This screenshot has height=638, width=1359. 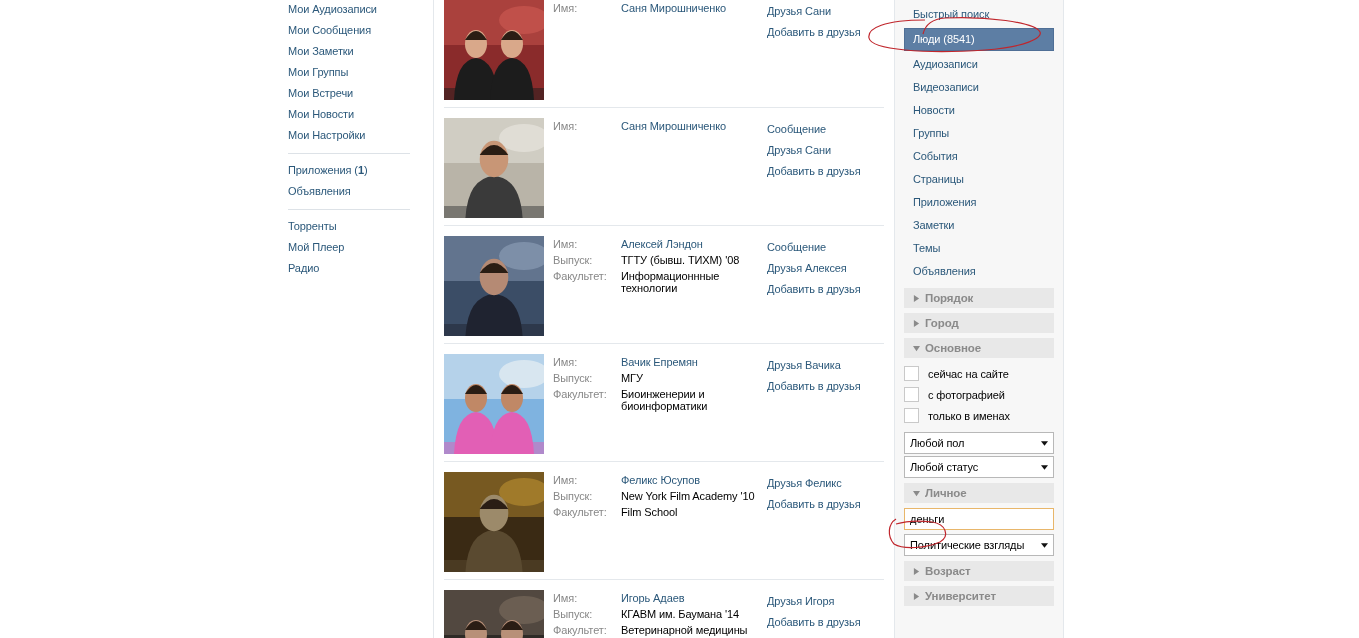 I want to click on menu-link: Торренты, so click(x=349, y=226).